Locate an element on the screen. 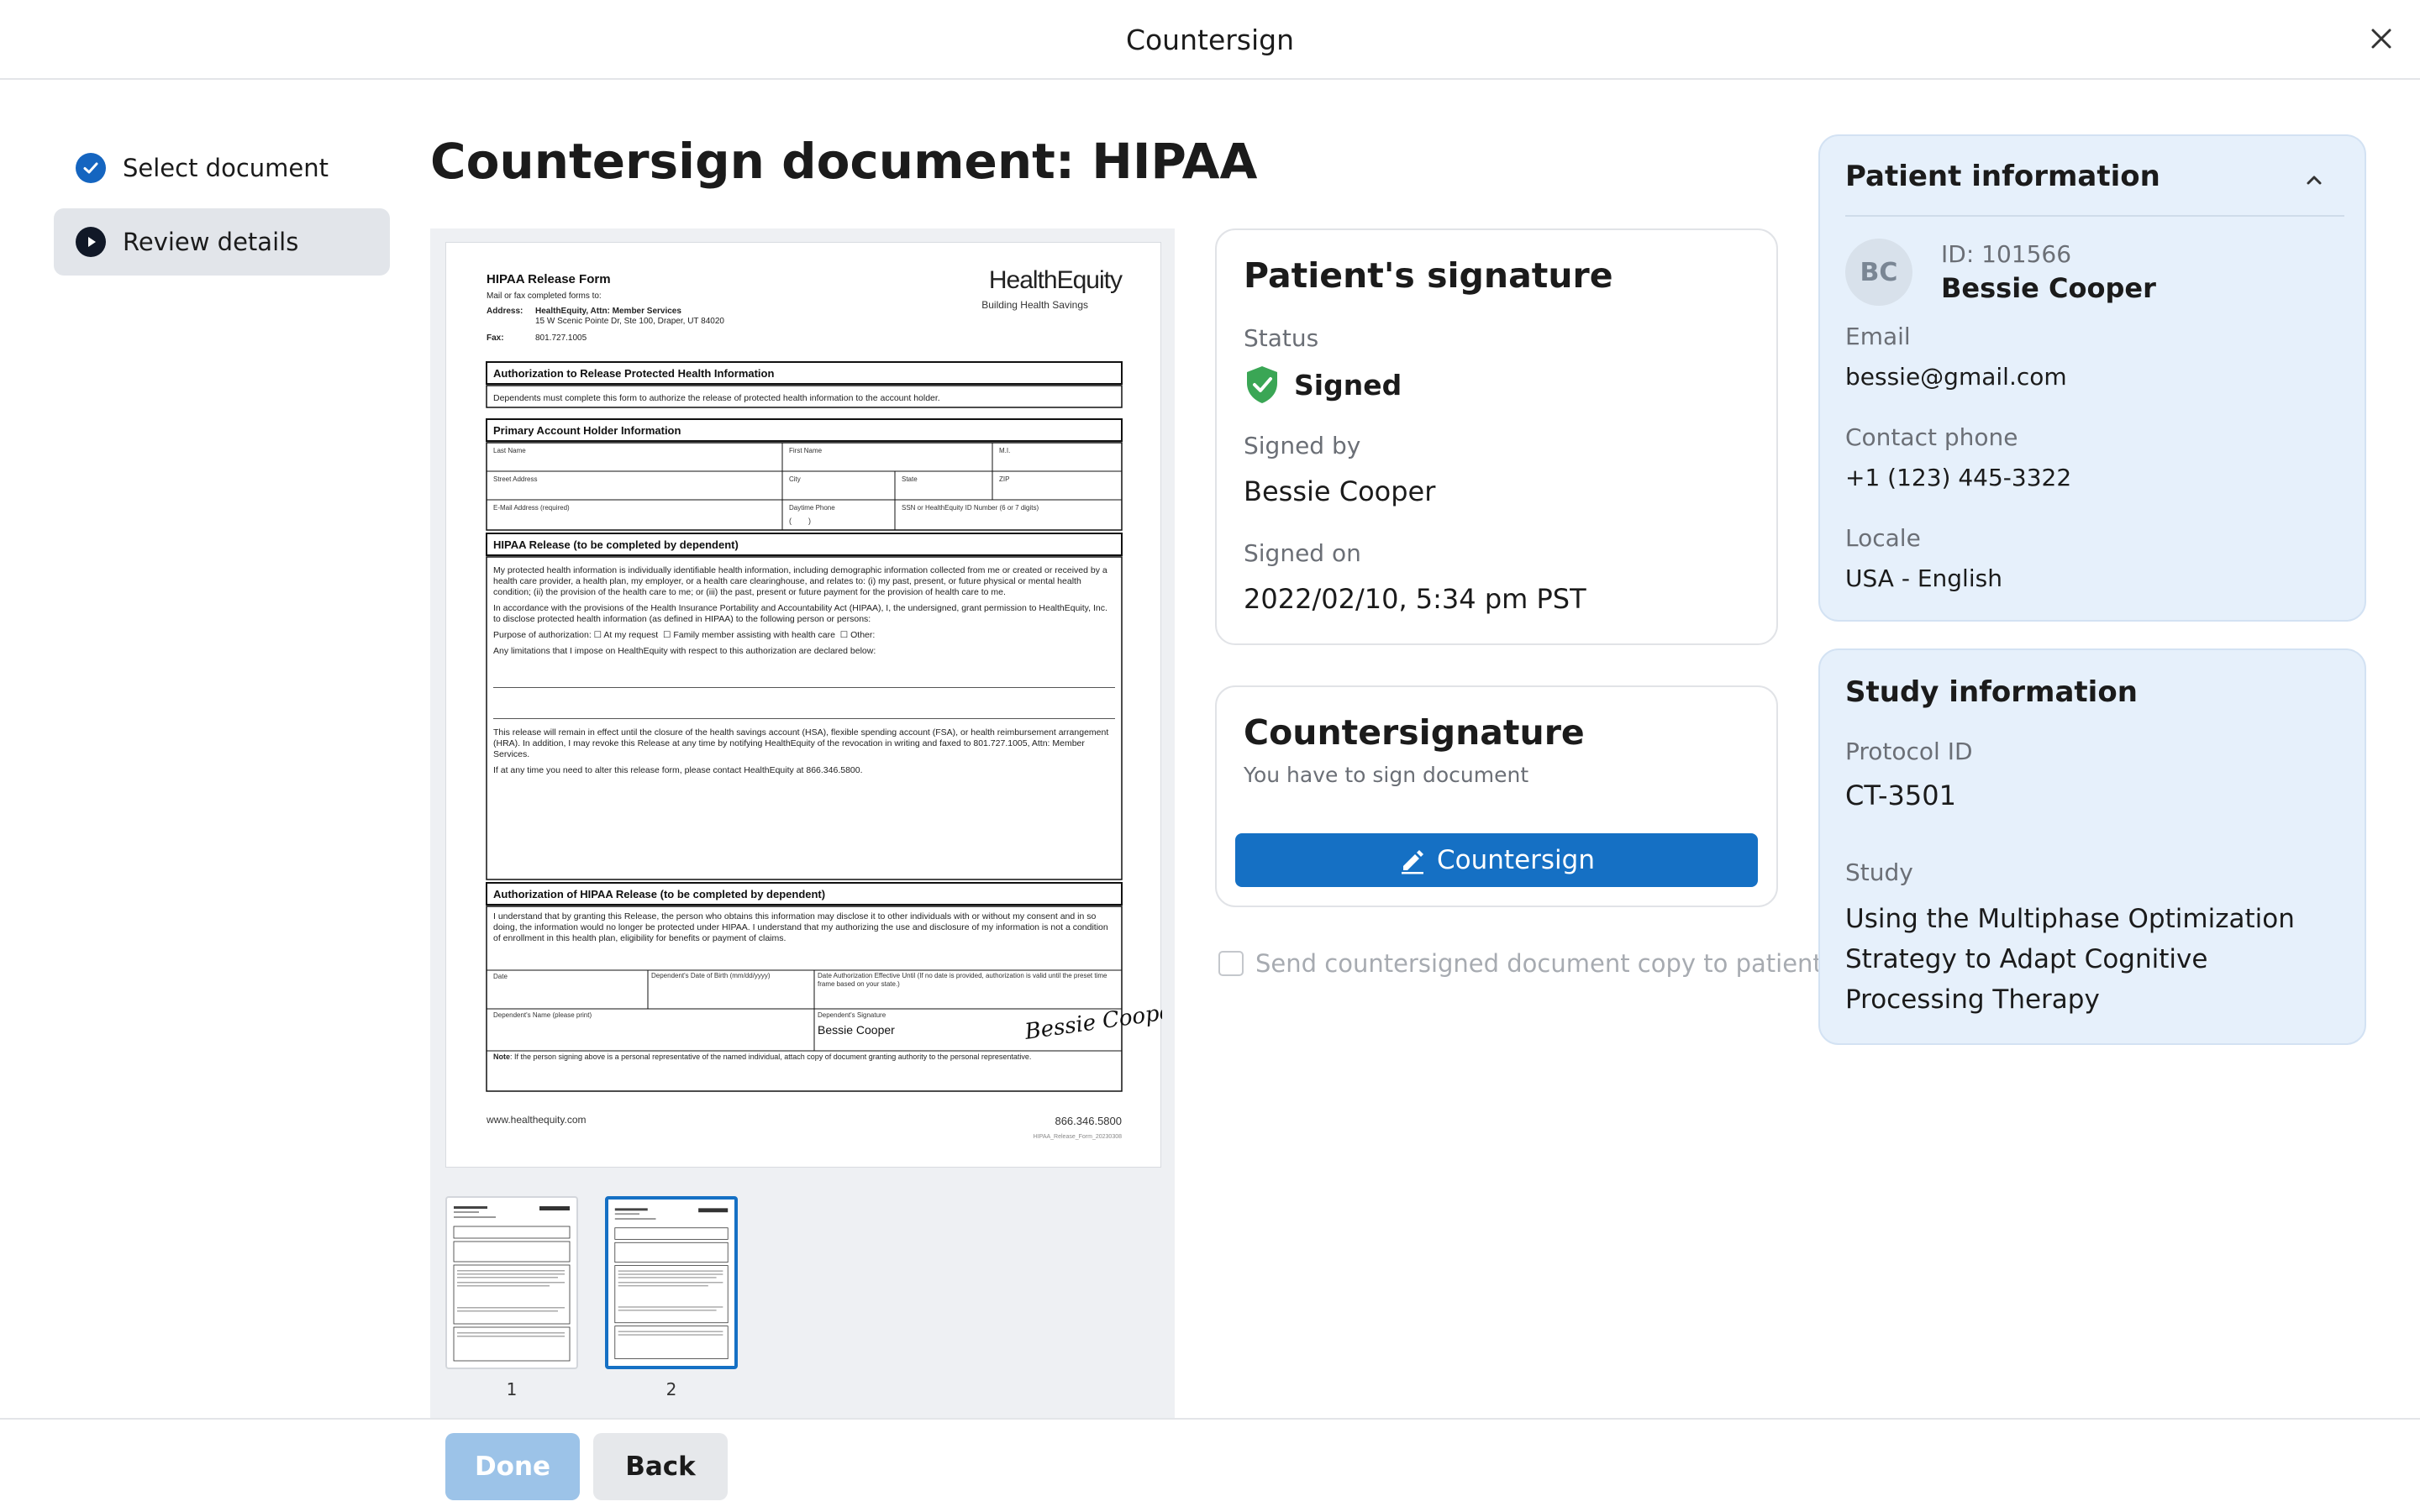 The image size is (2420, 1512). protocol-value: CT-3501 is located at coordinates (1901, 795).